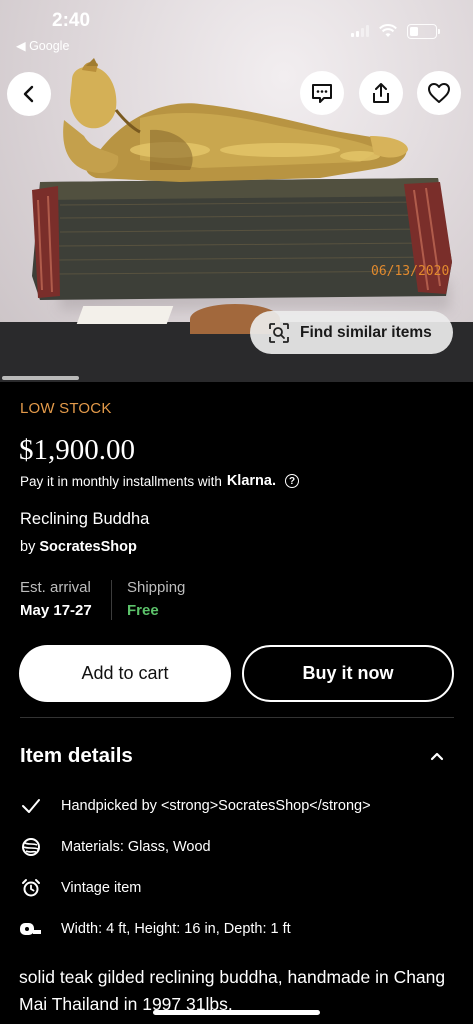 The image size is (473, 1024). I want to click on battery-icon, so click(423, 31).